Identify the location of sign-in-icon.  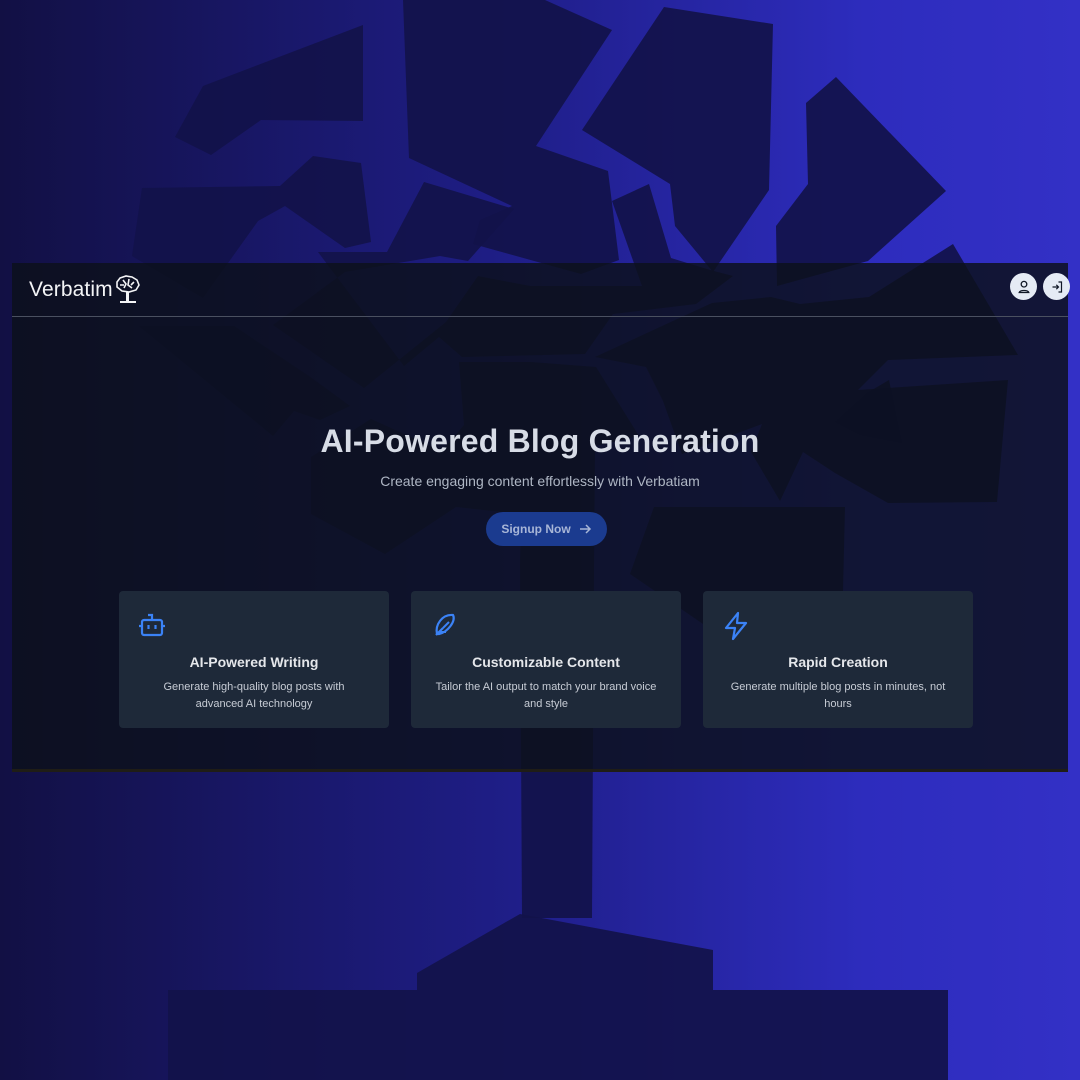
(1057, 286).